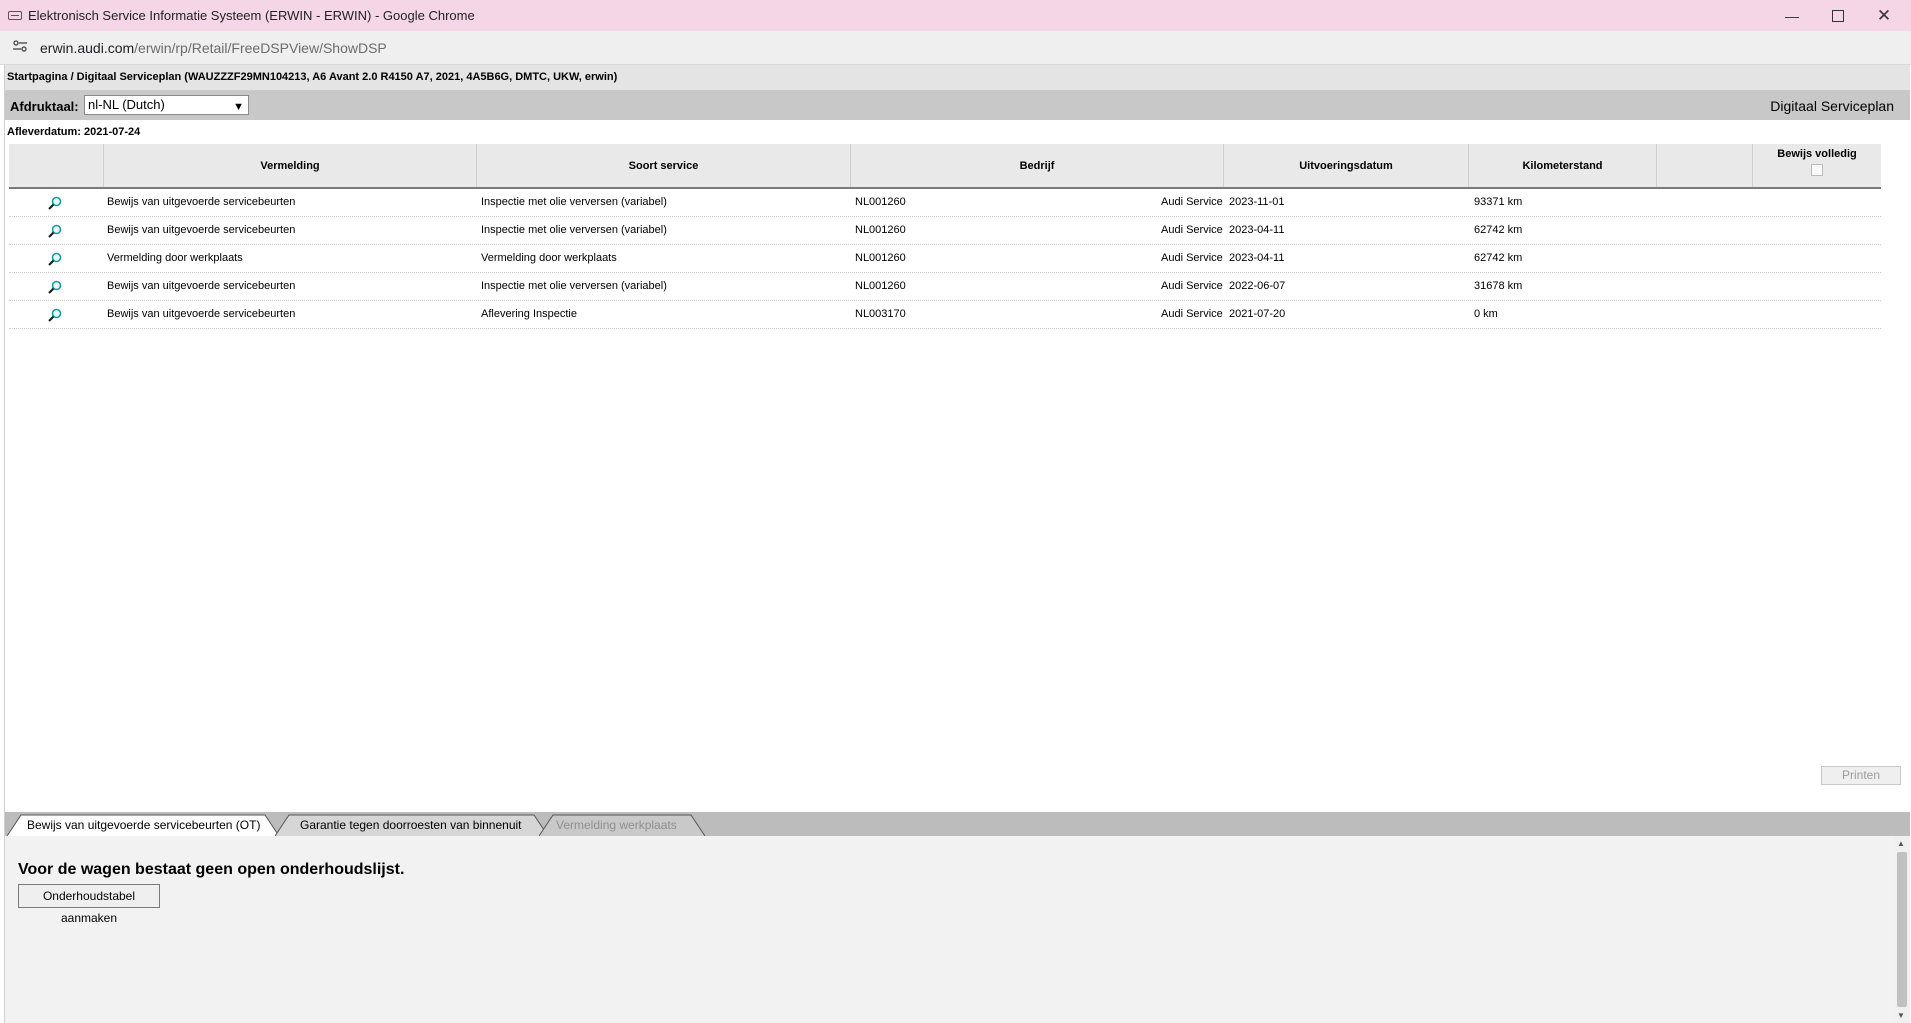 The width and height of the screenshot is (1911, 1023). I want to click on header-action, so click(56, 165).